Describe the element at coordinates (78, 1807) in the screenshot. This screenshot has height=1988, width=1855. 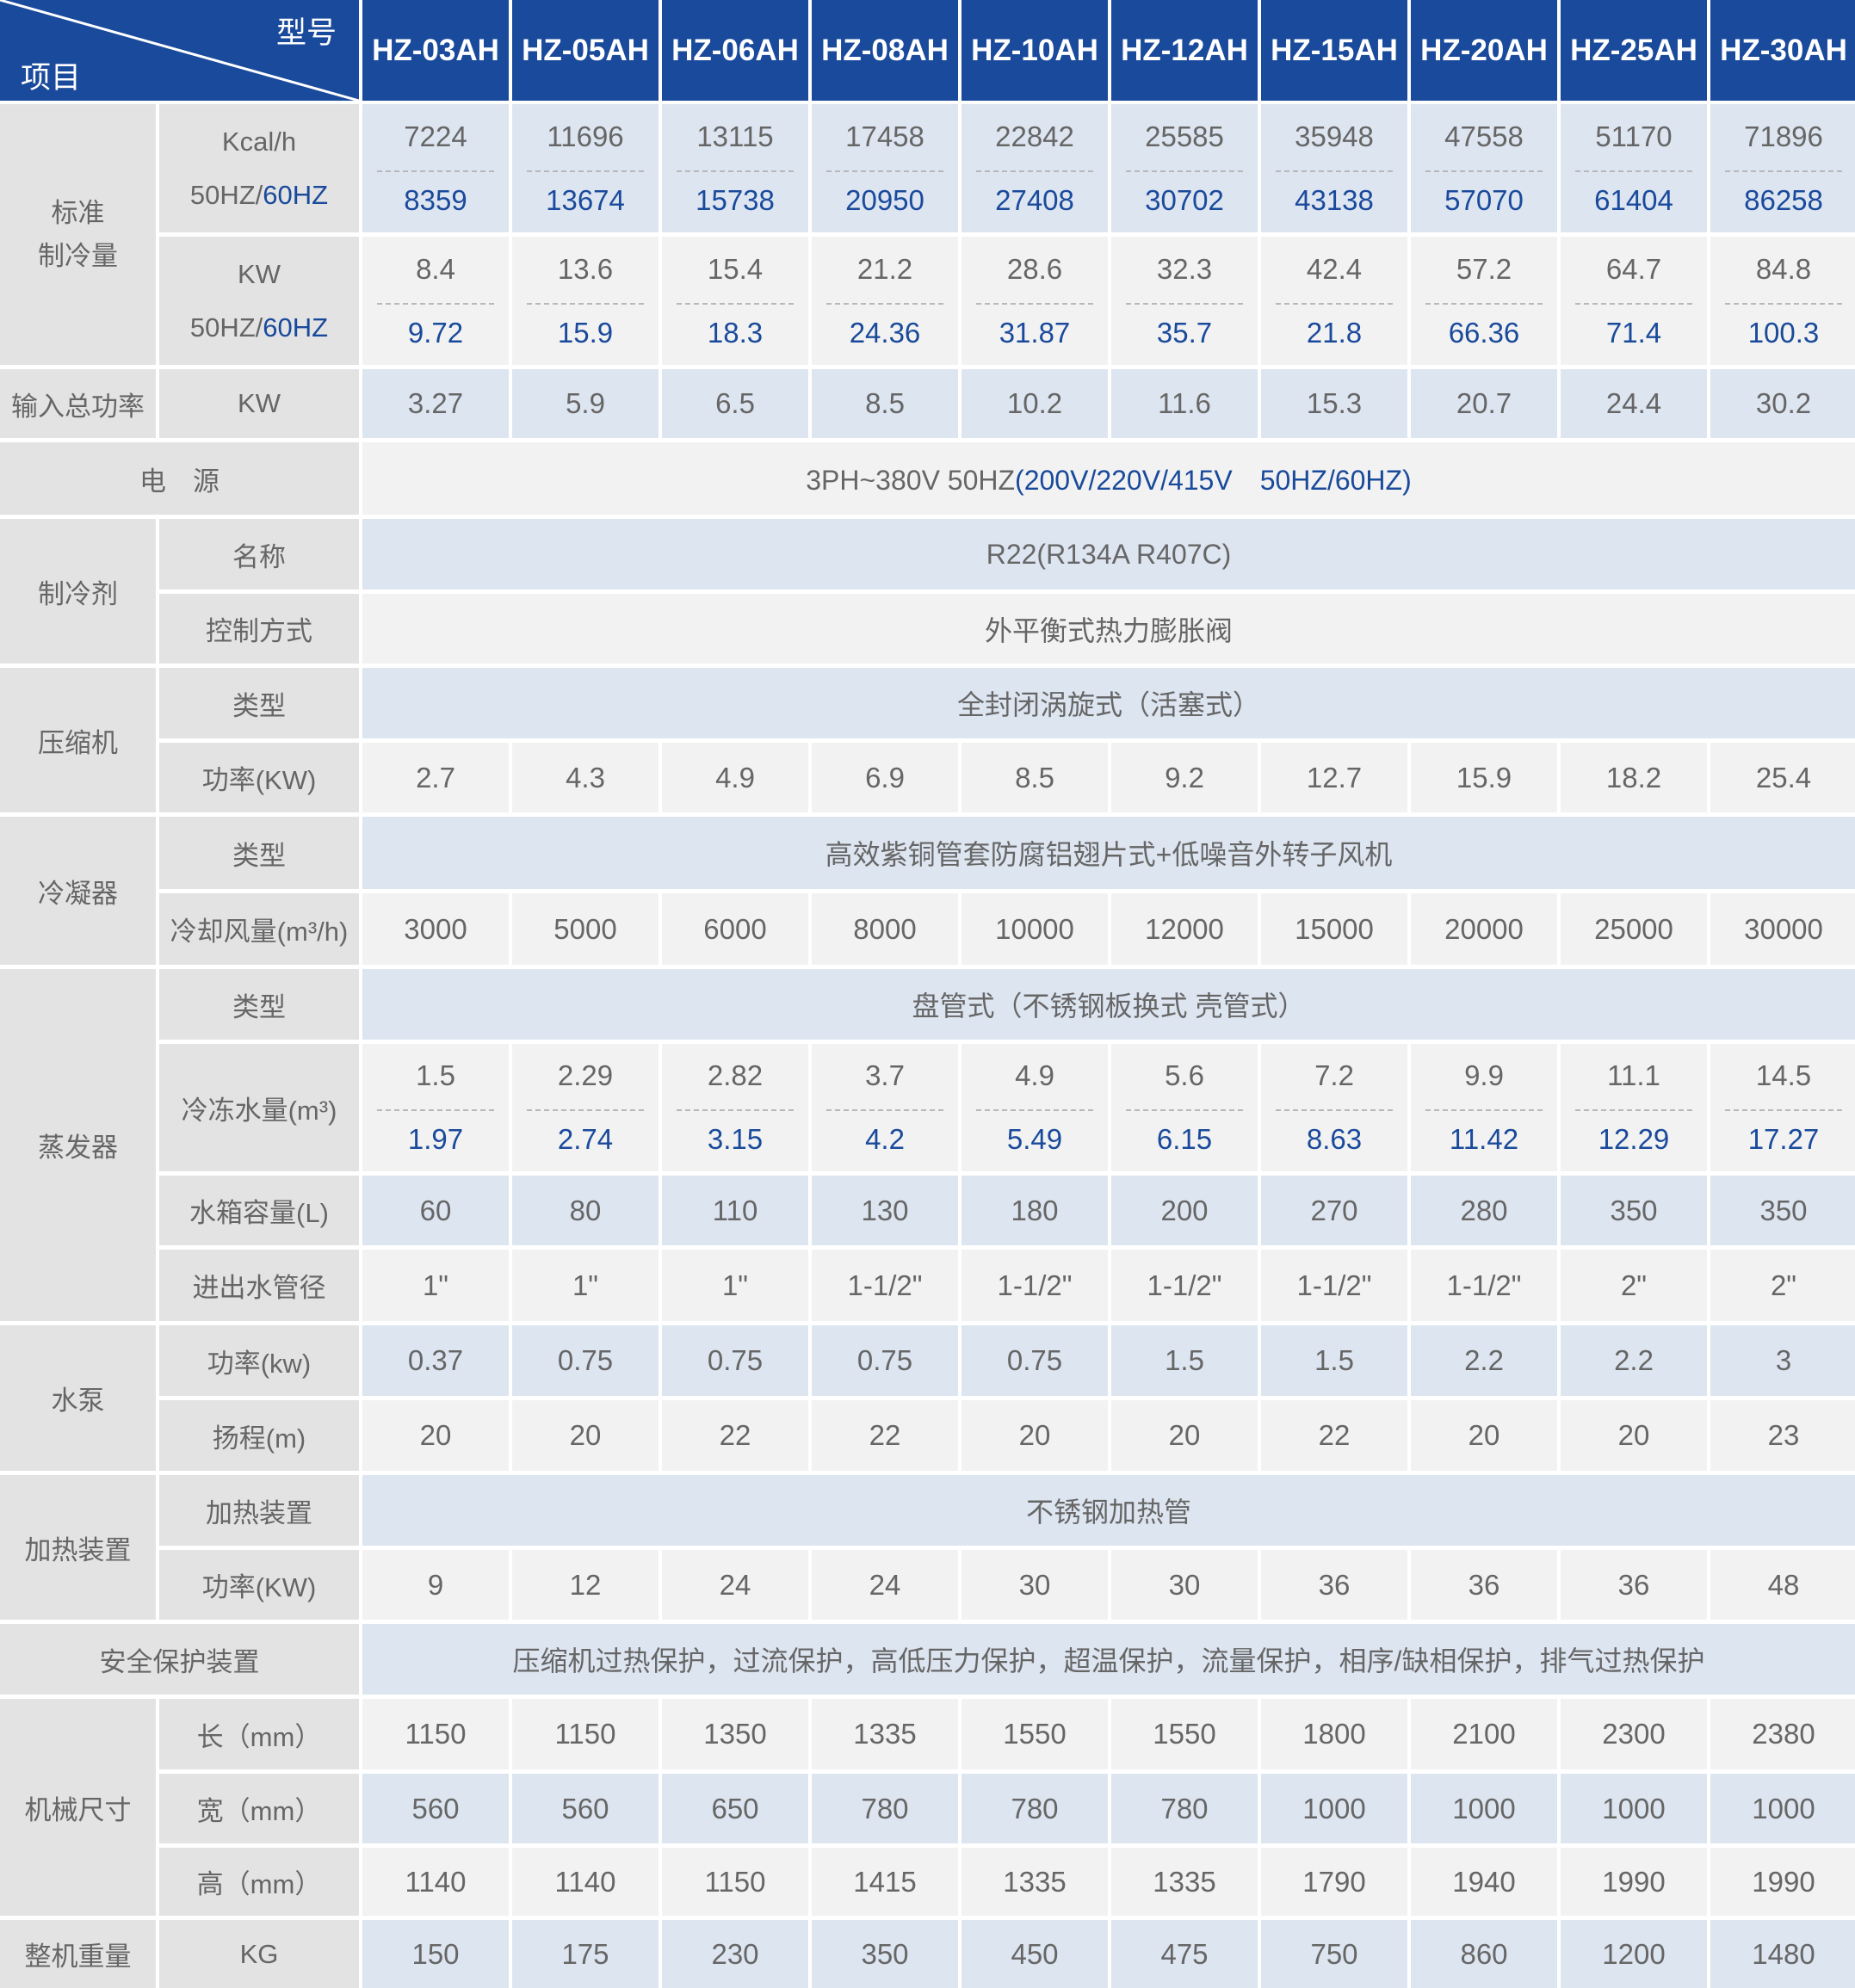
I see `group-label-dimensions: 机械尺寸` at that location.